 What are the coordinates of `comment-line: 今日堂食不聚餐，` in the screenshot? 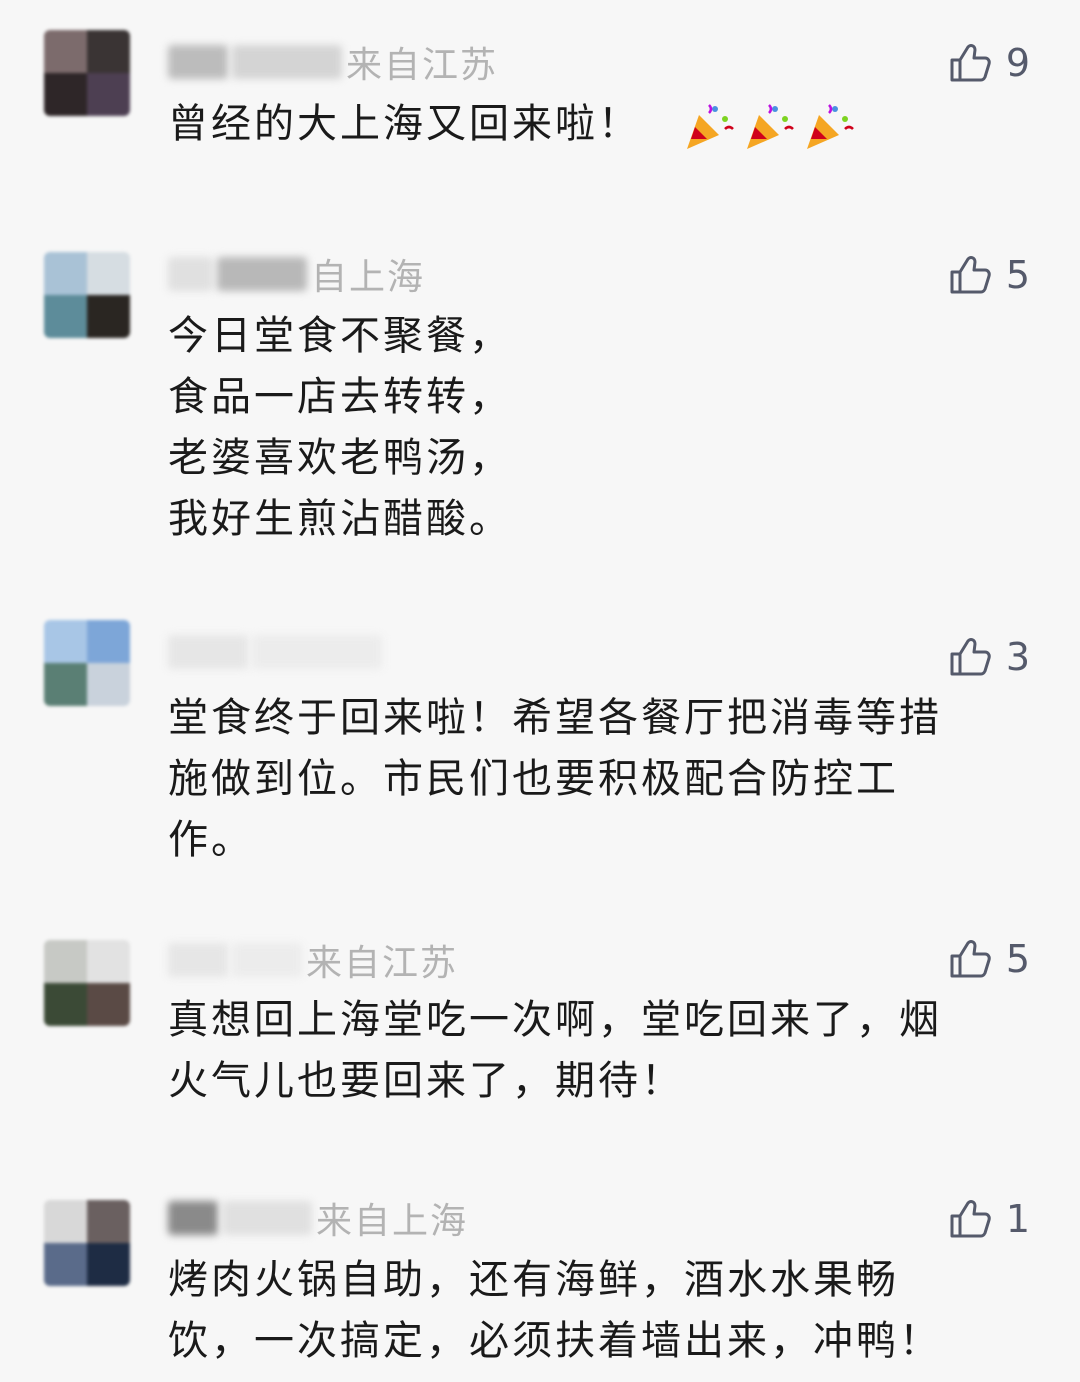 It's located at (340, 336).